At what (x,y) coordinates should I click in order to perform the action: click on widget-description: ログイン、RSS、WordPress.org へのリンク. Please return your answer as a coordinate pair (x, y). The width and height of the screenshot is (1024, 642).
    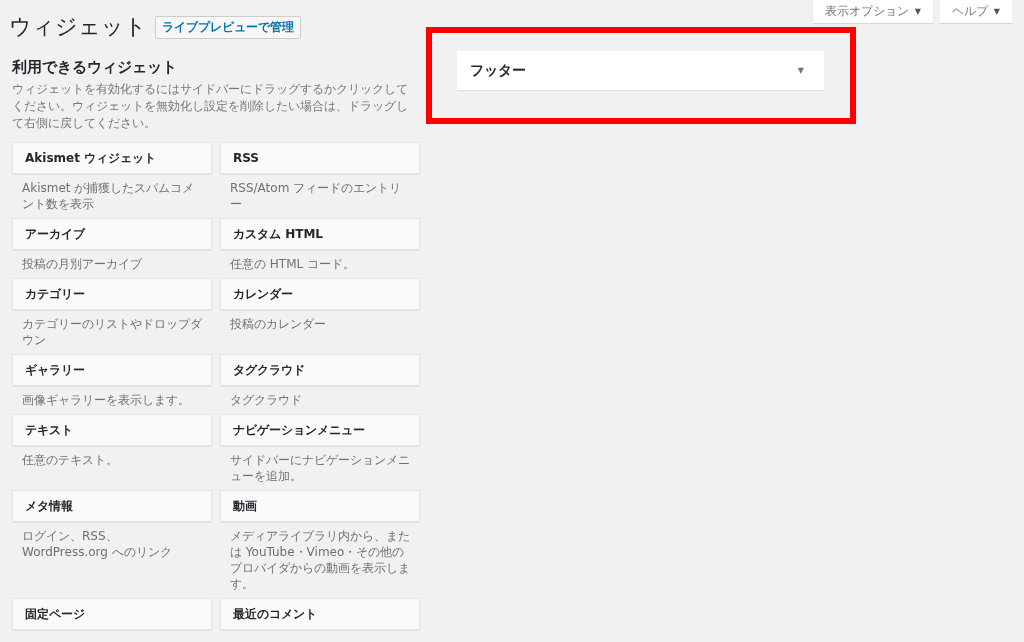
    Looking at the image, I should click on (97, 544).